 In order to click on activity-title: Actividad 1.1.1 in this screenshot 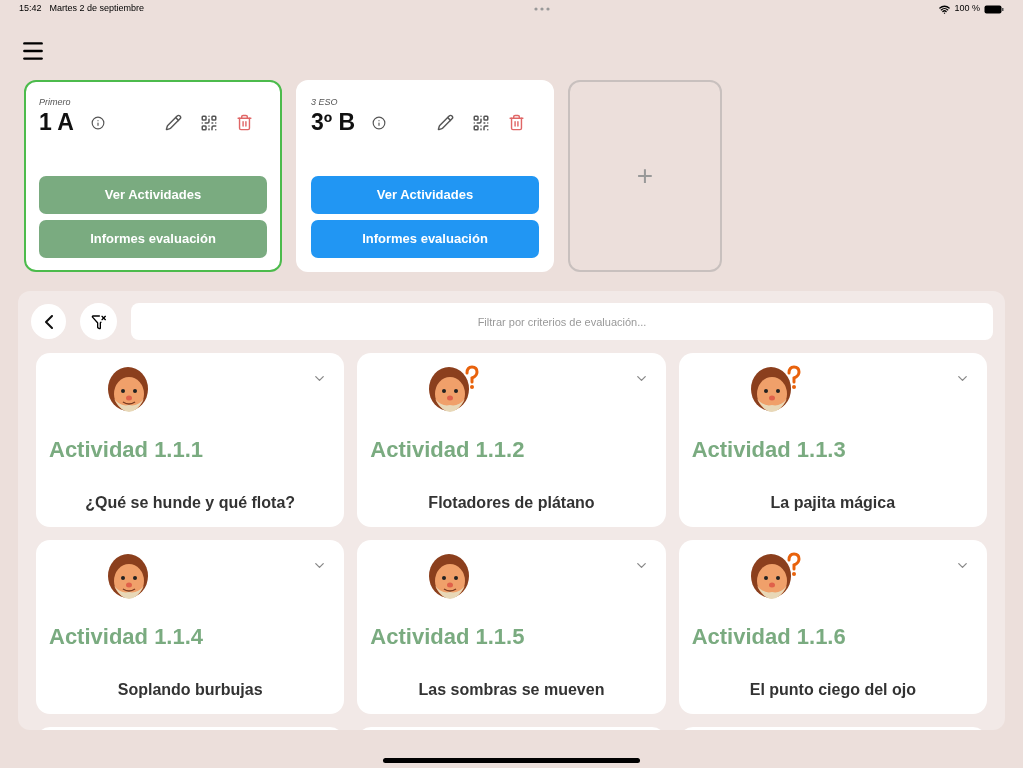, I will do `click(127, 450)`.